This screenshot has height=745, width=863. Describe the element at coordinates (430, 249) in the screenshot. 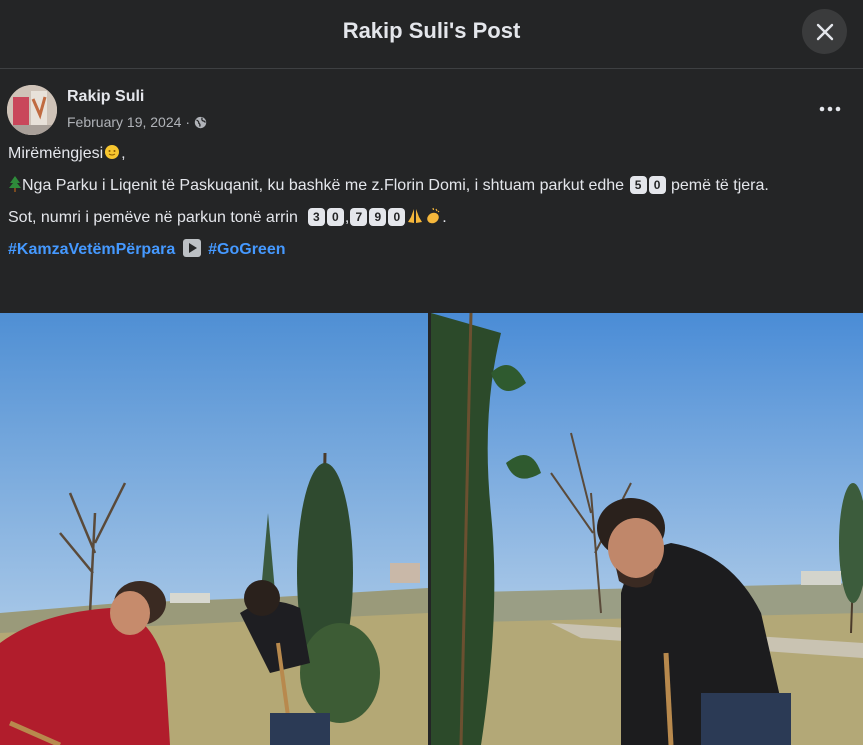

I see `hashtag-line: #KamzaVetëmPërpara #GoGreen` at that location.